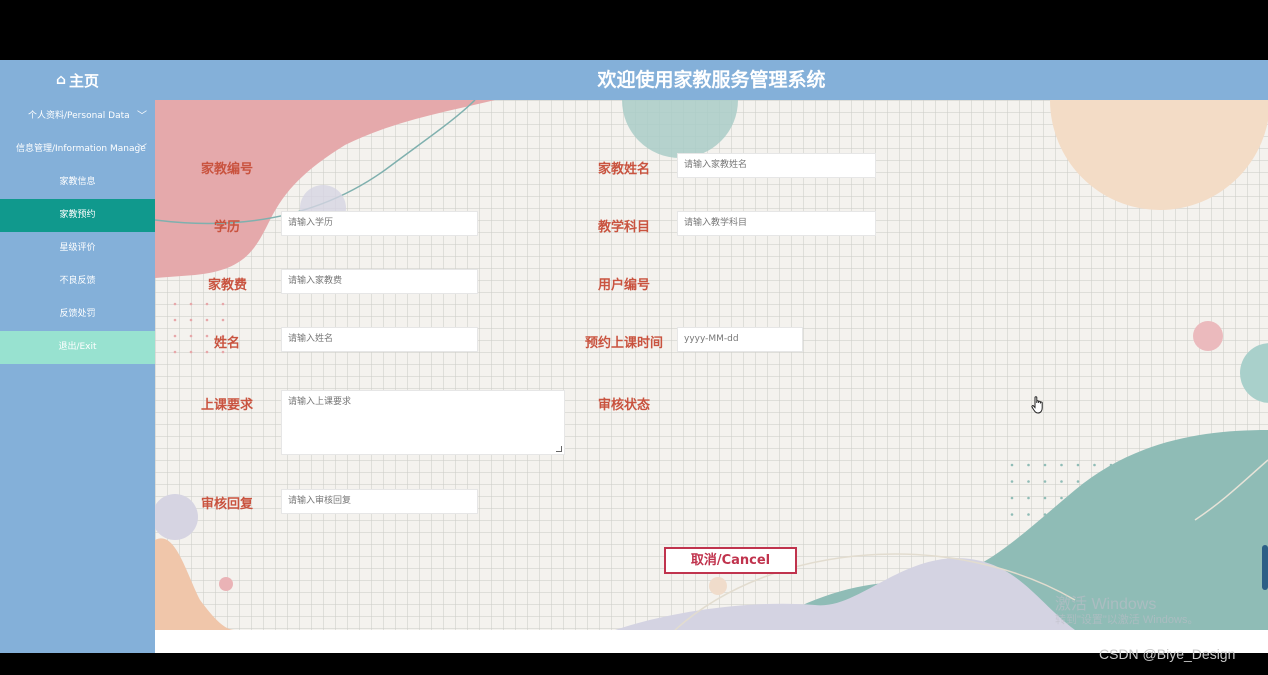  Describe the element at coordinates (423, 422) in the screenshot. I see `requirements-textarea: 请输入上课要求` at that location.